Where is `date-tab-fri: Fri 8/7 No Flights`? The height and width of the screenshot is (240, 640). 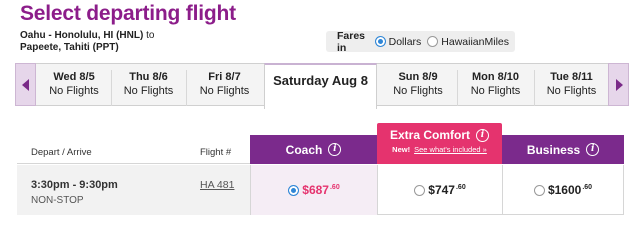 date-tab-fri: Fri 8/7 No Flights is located at coordinates (224, 88).